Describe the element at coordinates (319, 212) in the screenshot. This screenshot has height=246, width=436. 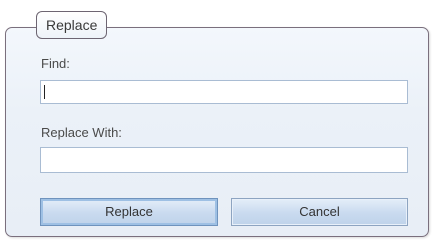
I see `cancel-button: Cancel` at that location.